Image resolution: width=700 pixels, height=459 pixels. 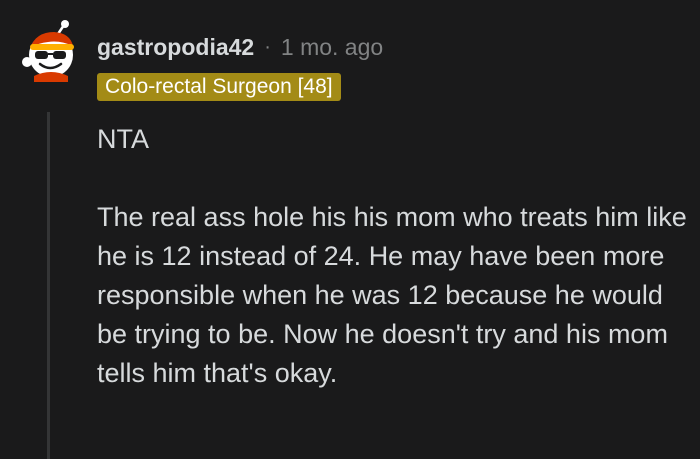 I want to click on comment-timestamp: 1 mo. ago, so click(x=332, y=47).